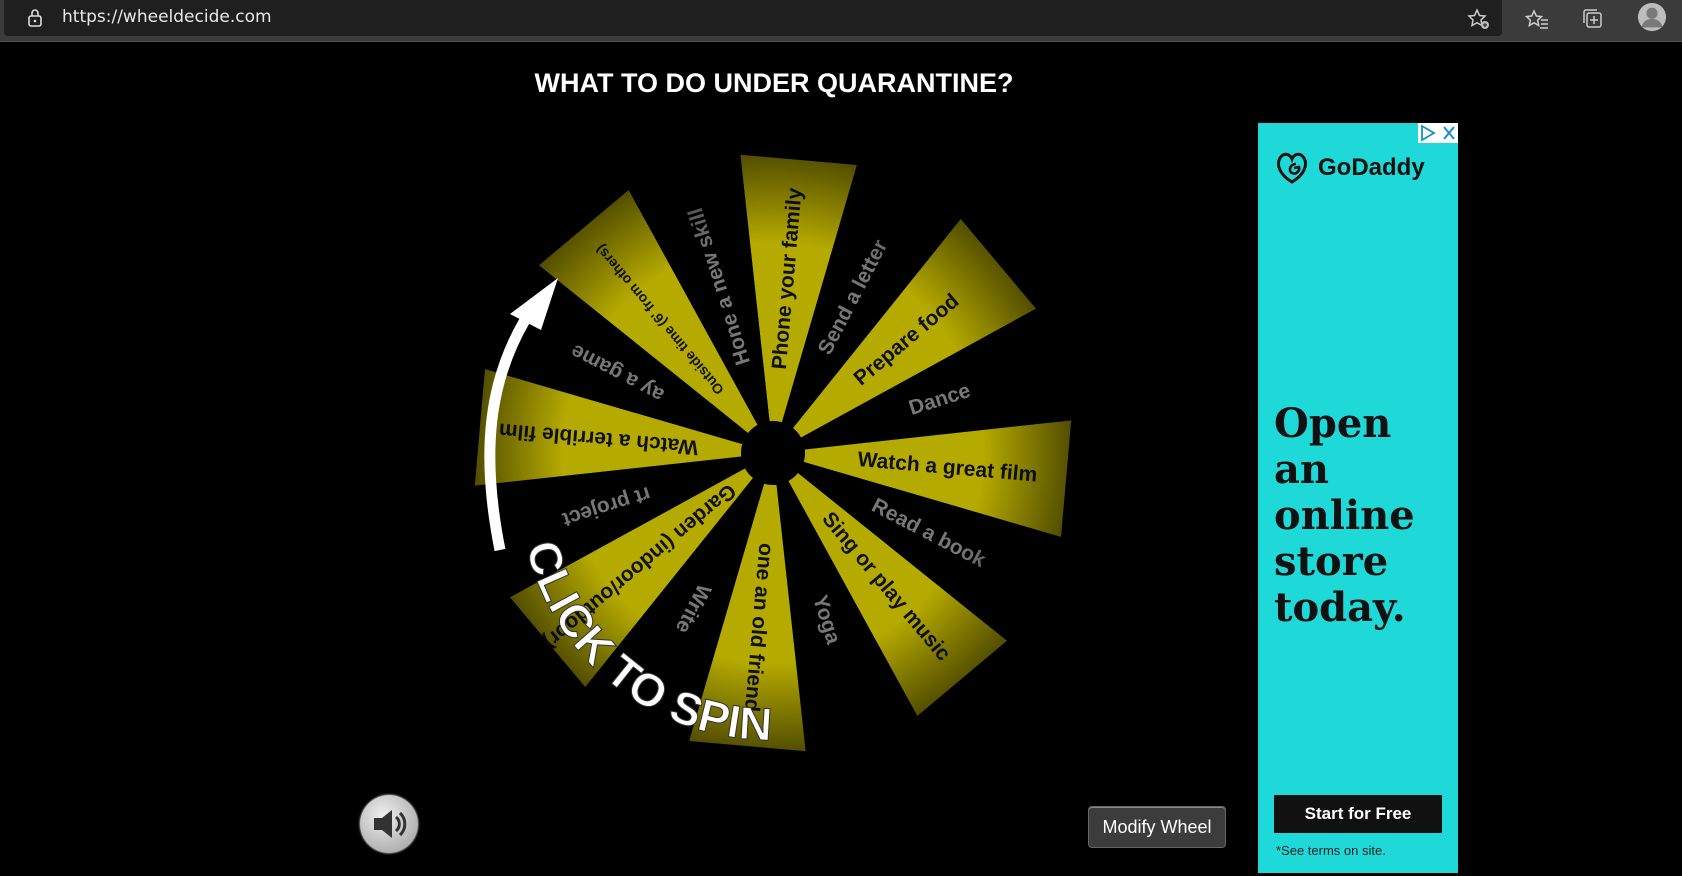 The width and height of the screenshot is (1682, 876). I want to click on ad-terms: *See terms on site., so click(1331, 850).